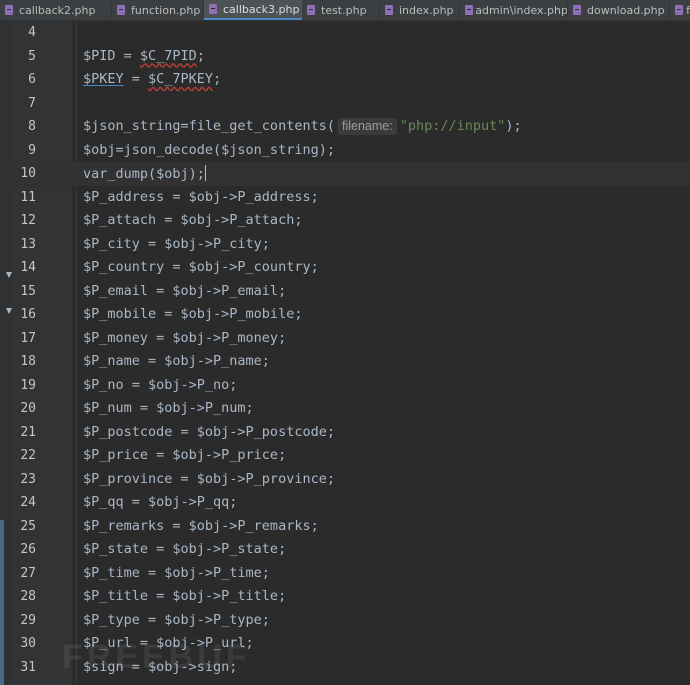  Describe the element at coordinates (28, 455) in the screenshot. I see `line-number: 22` at that location.